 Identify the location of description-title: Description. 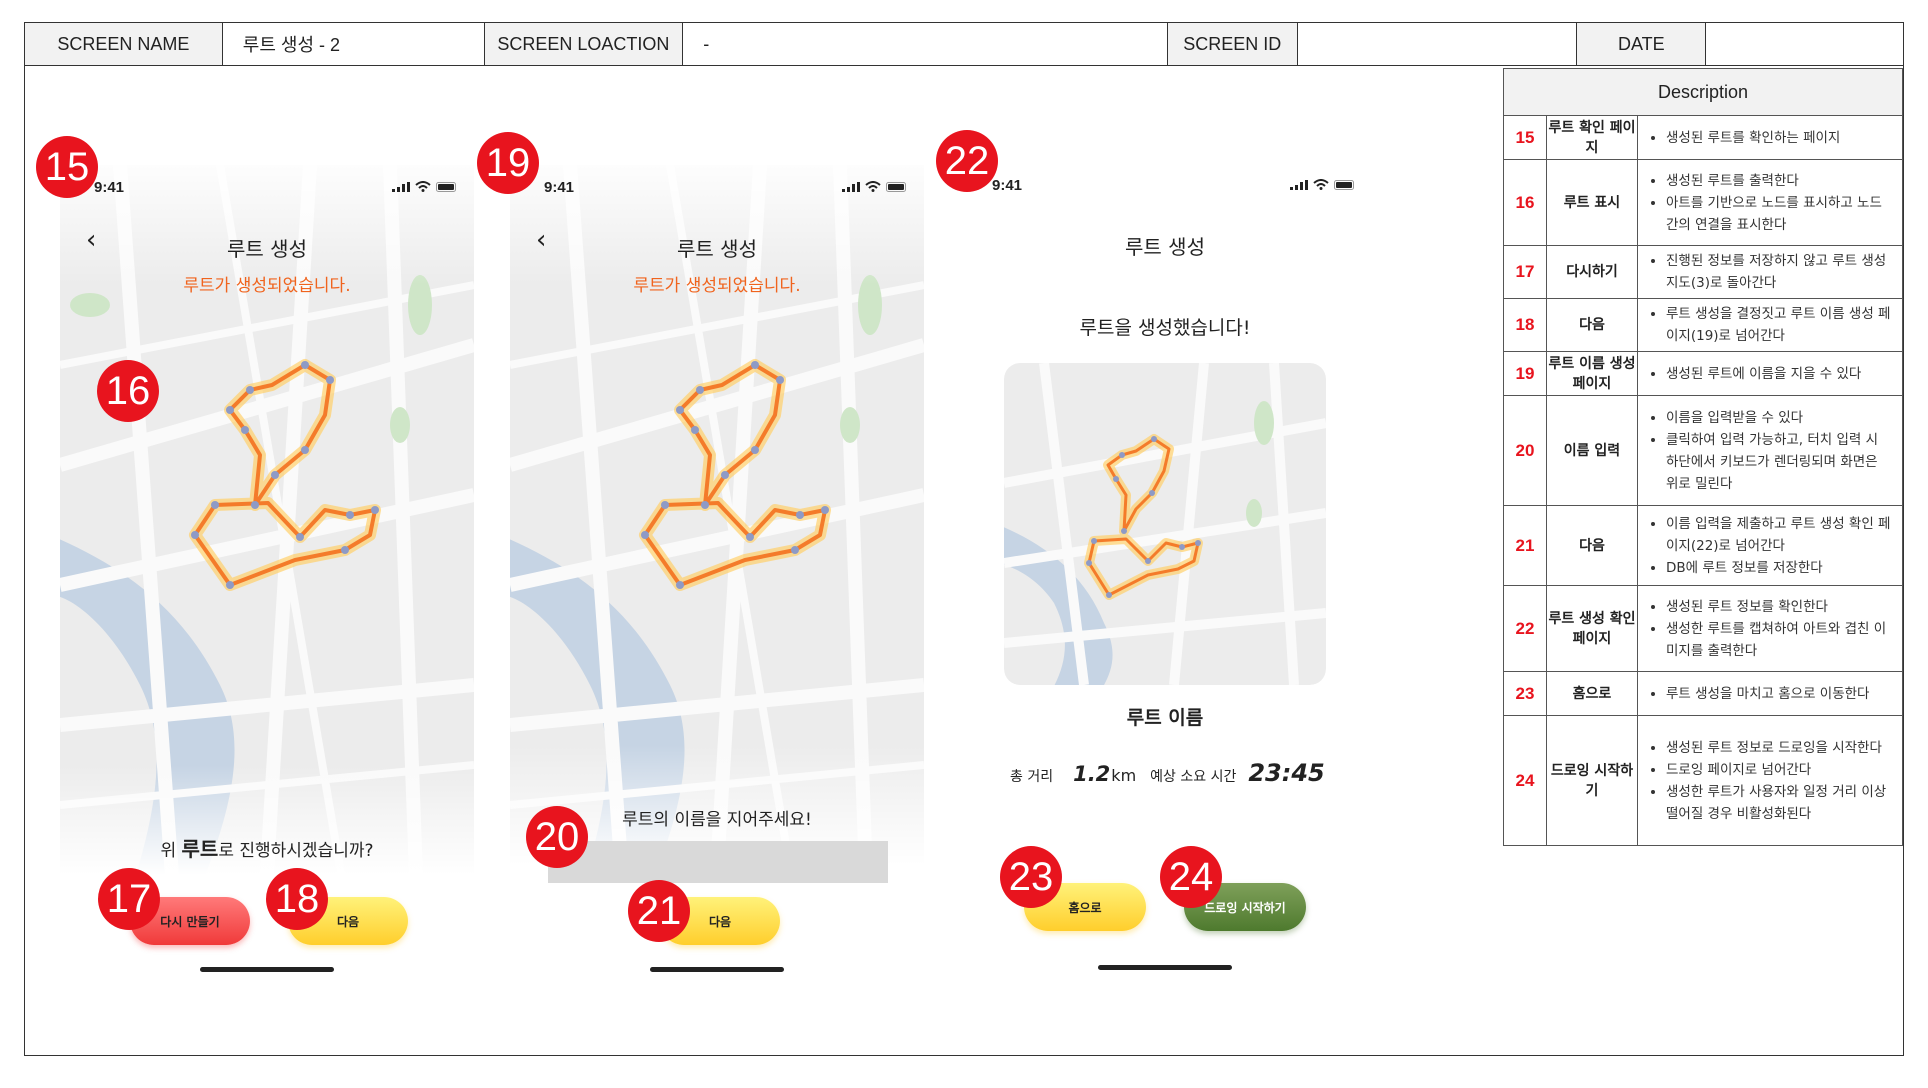
(1703, 92).